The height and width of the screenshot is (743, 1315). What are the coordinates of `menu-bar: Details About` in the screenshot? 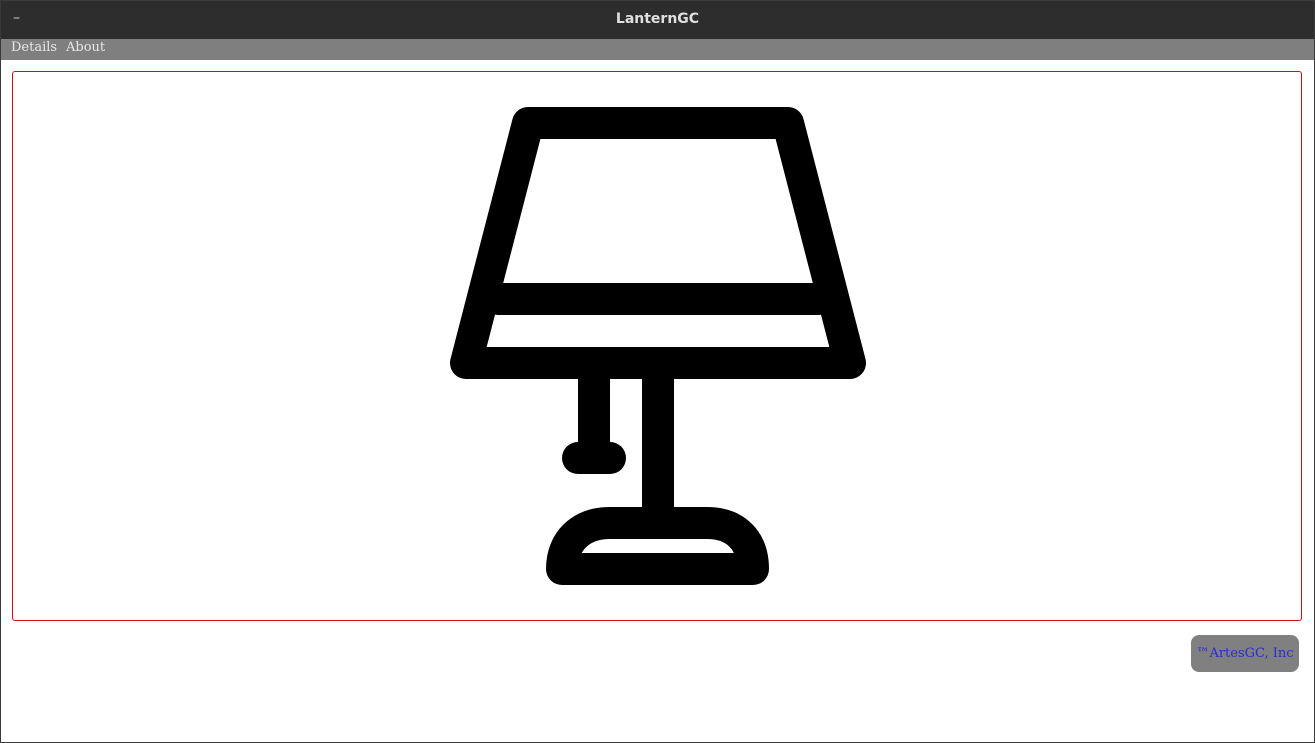 It's located at (657, 49).